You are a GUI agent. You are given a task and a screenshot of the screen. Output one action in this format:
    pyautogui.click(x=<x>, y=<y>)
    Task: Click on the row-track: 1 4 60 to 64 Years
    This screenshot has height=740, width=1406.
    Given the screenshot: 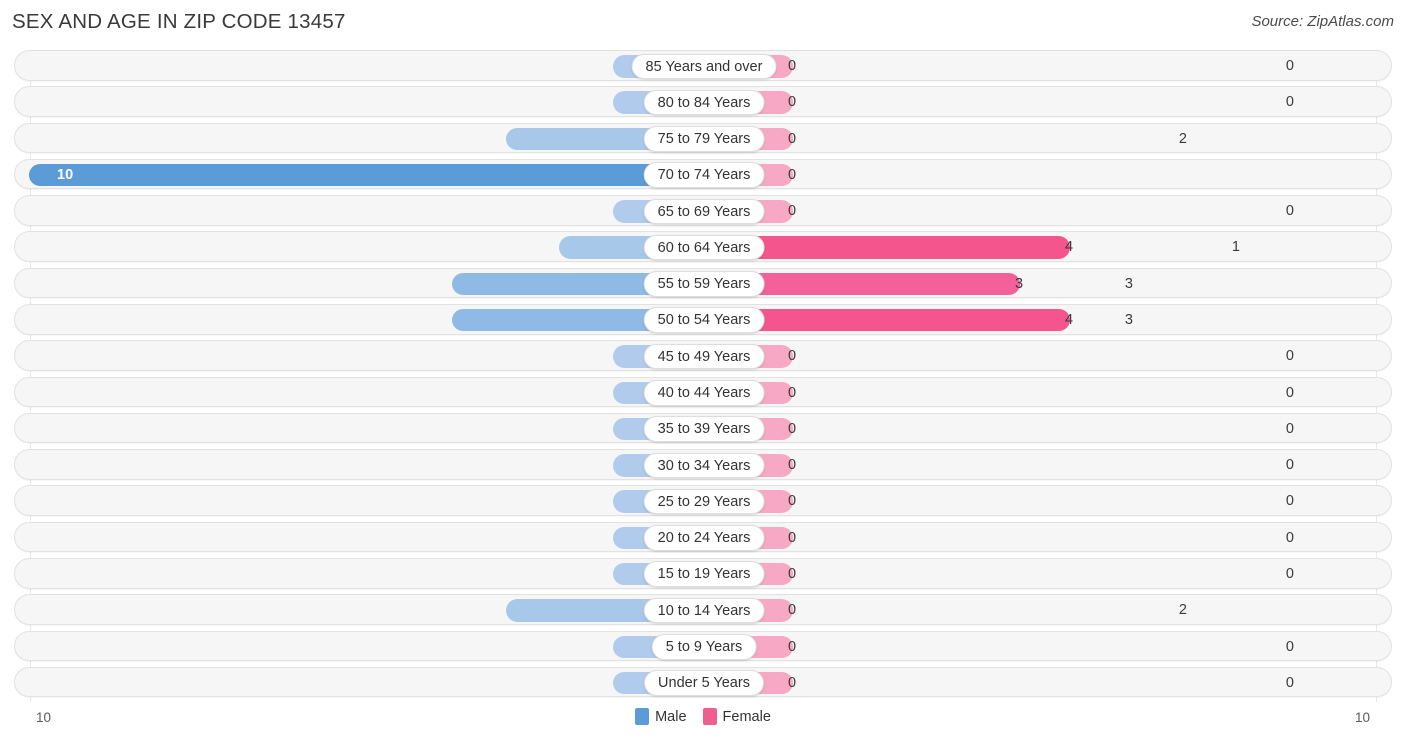 What is the action you would take?
    pyautogui.click(x=703, y=246)
    